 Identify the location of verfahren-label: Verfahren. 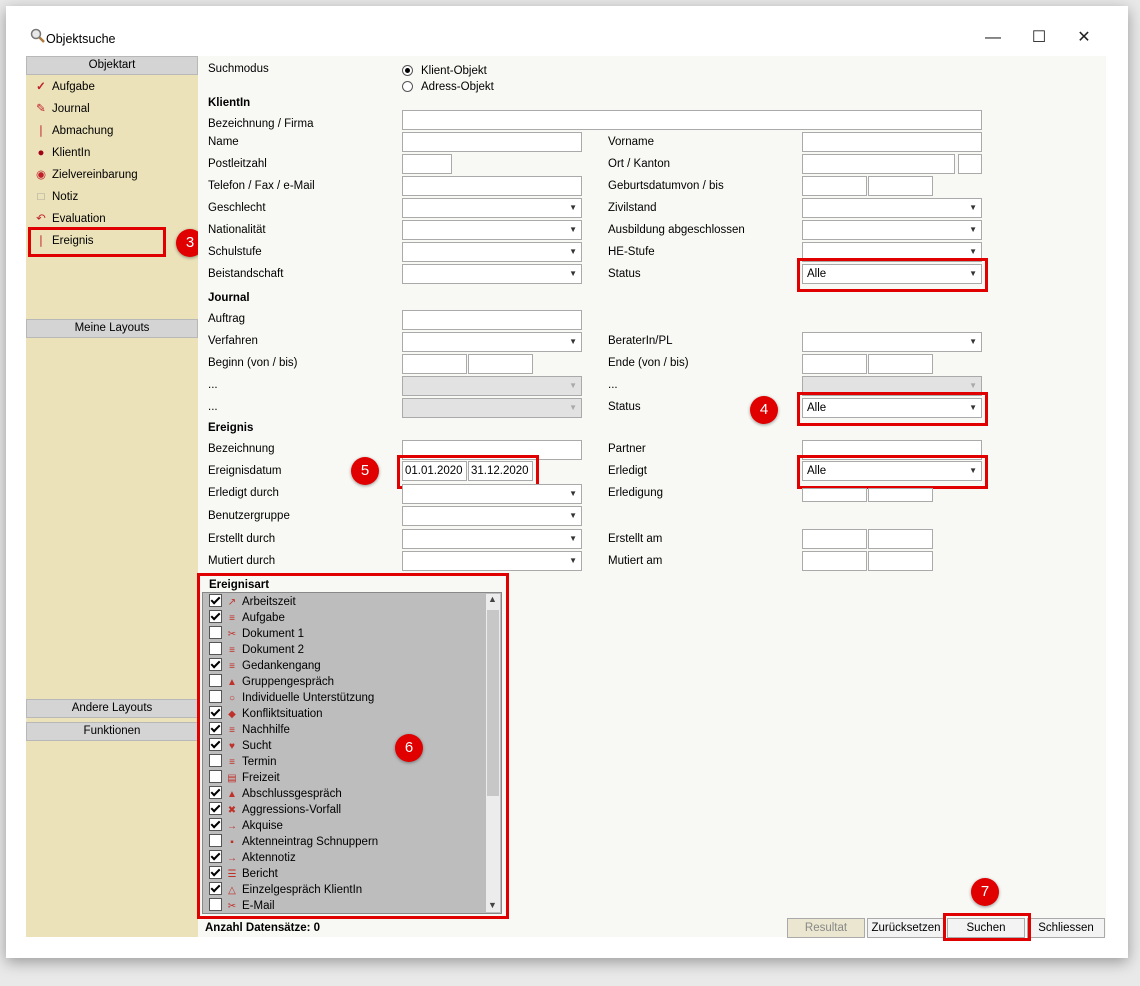
(233, 341).